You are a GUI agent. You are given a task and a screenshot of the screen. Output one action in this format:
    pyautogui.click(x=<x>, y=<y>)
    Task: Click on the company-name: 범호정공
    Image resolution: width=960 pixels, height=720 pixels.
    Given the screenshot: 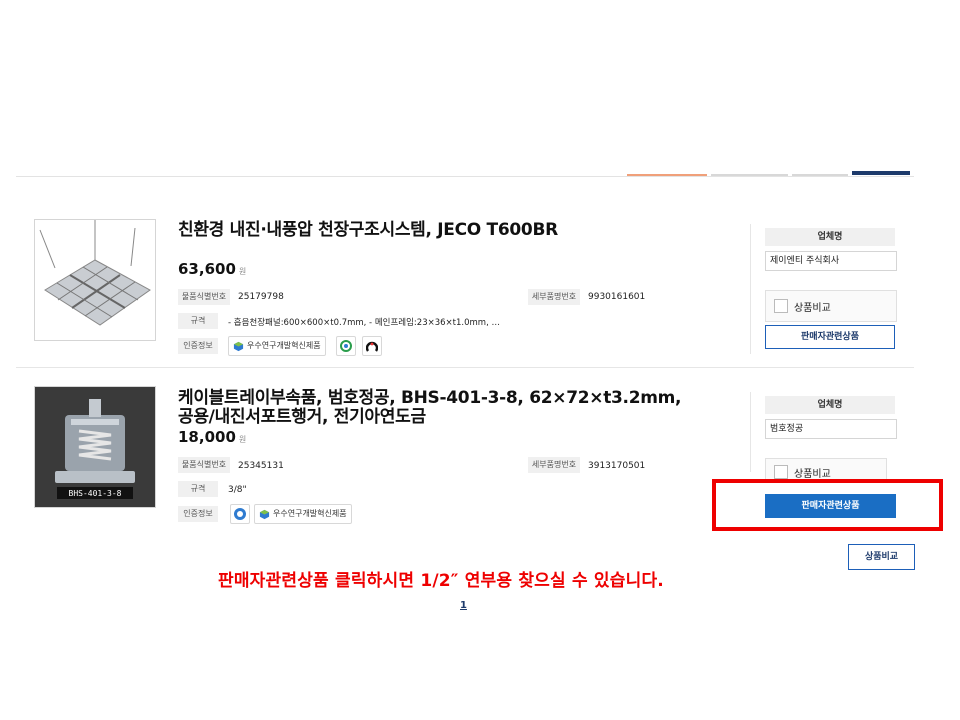 What is the action you would take?
    pyautogui.click(x=831, y=429)
    